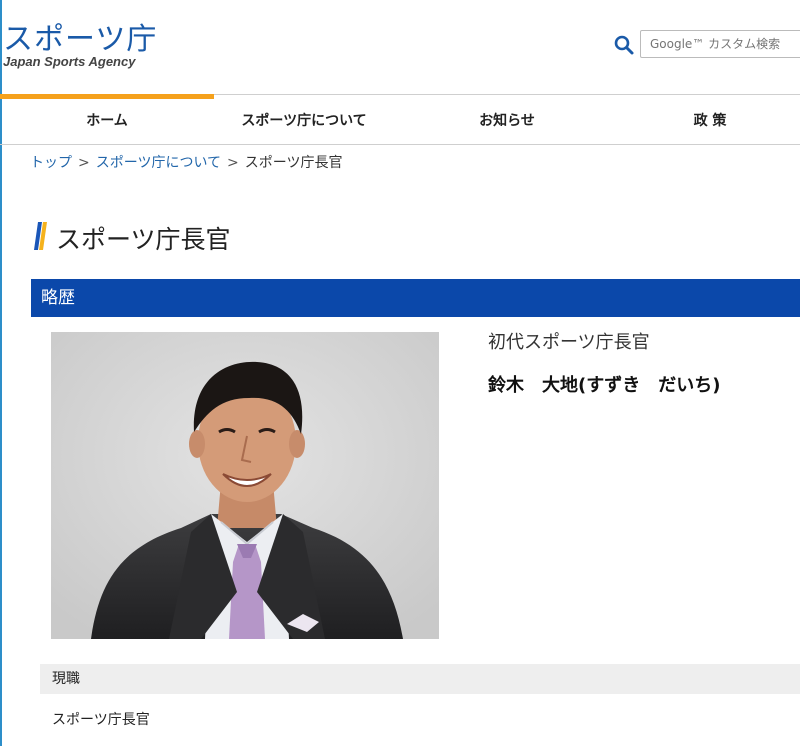  I want to click on site-header: スポーツ庁 Japan Sports Agency, so click(400, 47).